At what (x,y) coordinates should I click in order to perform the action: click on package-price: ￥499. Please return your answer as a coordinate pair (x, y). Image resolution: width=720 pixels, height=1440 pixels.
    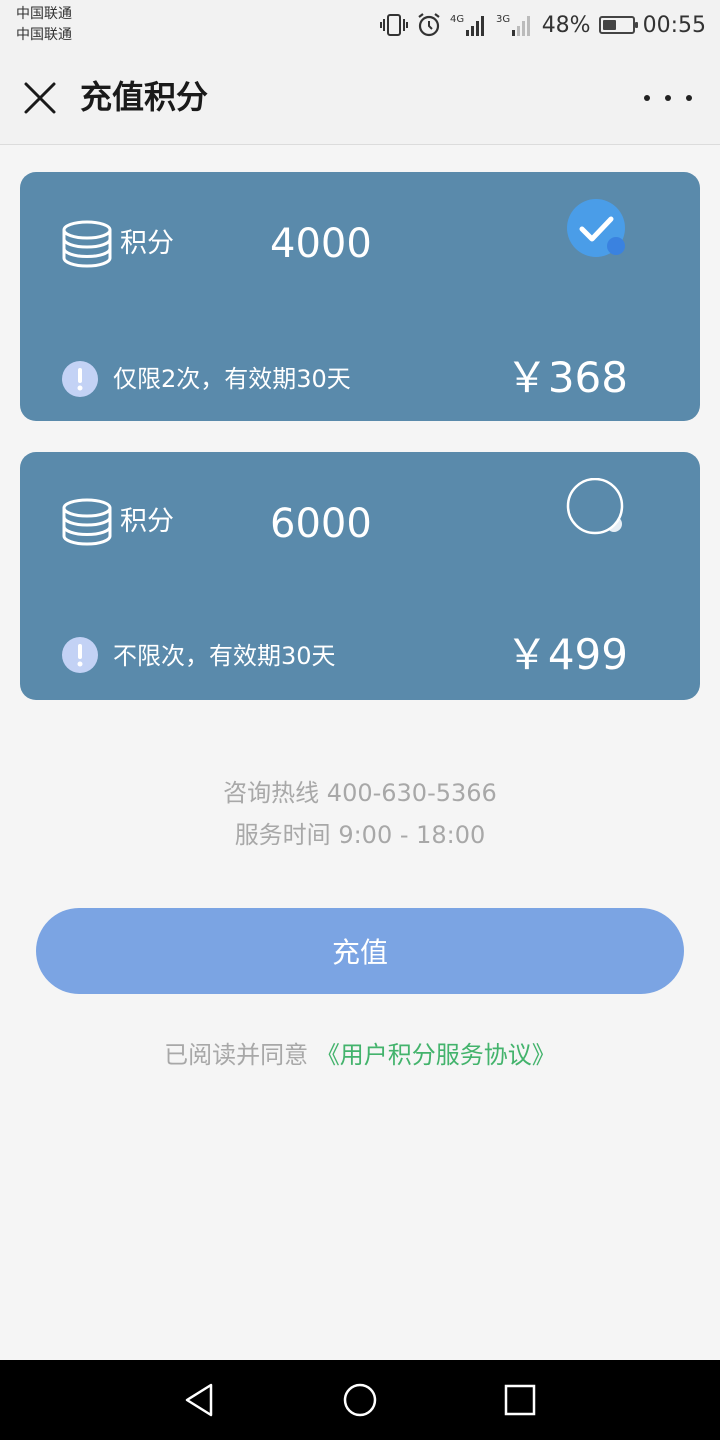
    Looking at the image, I should click on (566, 654).